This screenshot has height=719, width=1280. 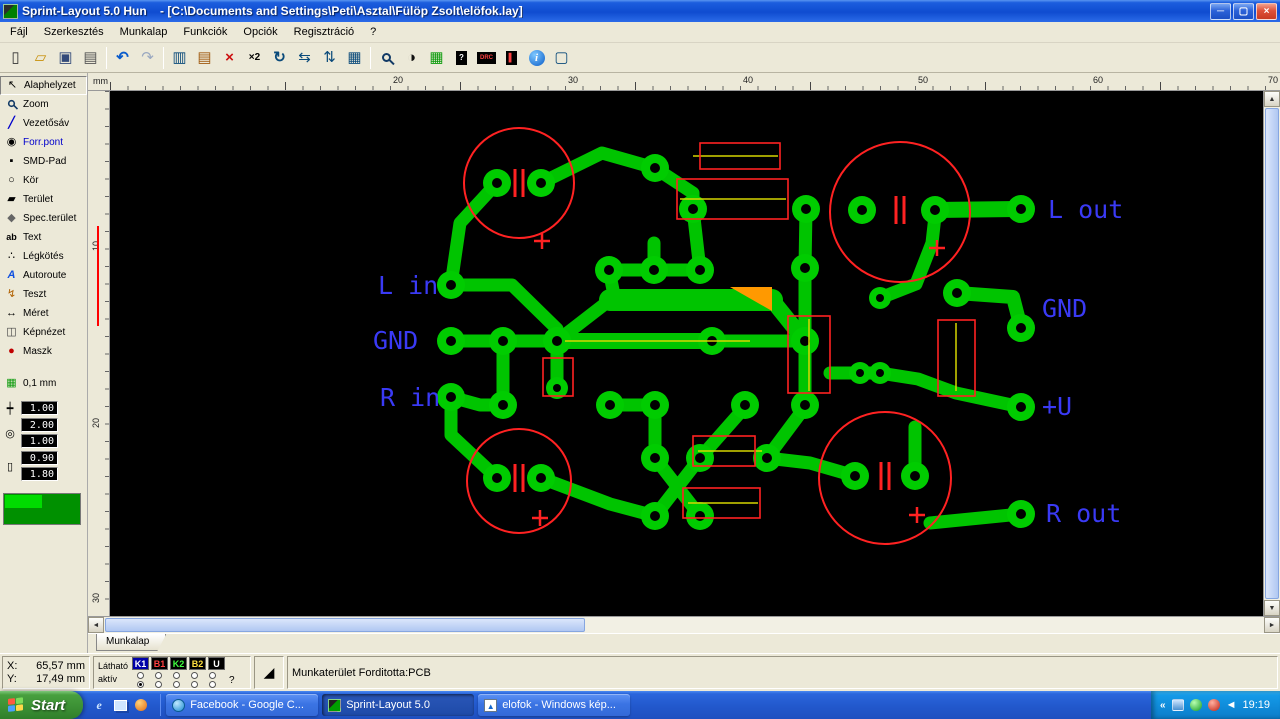 I want to click on print-button: ▤, so click(x=90, y=58).